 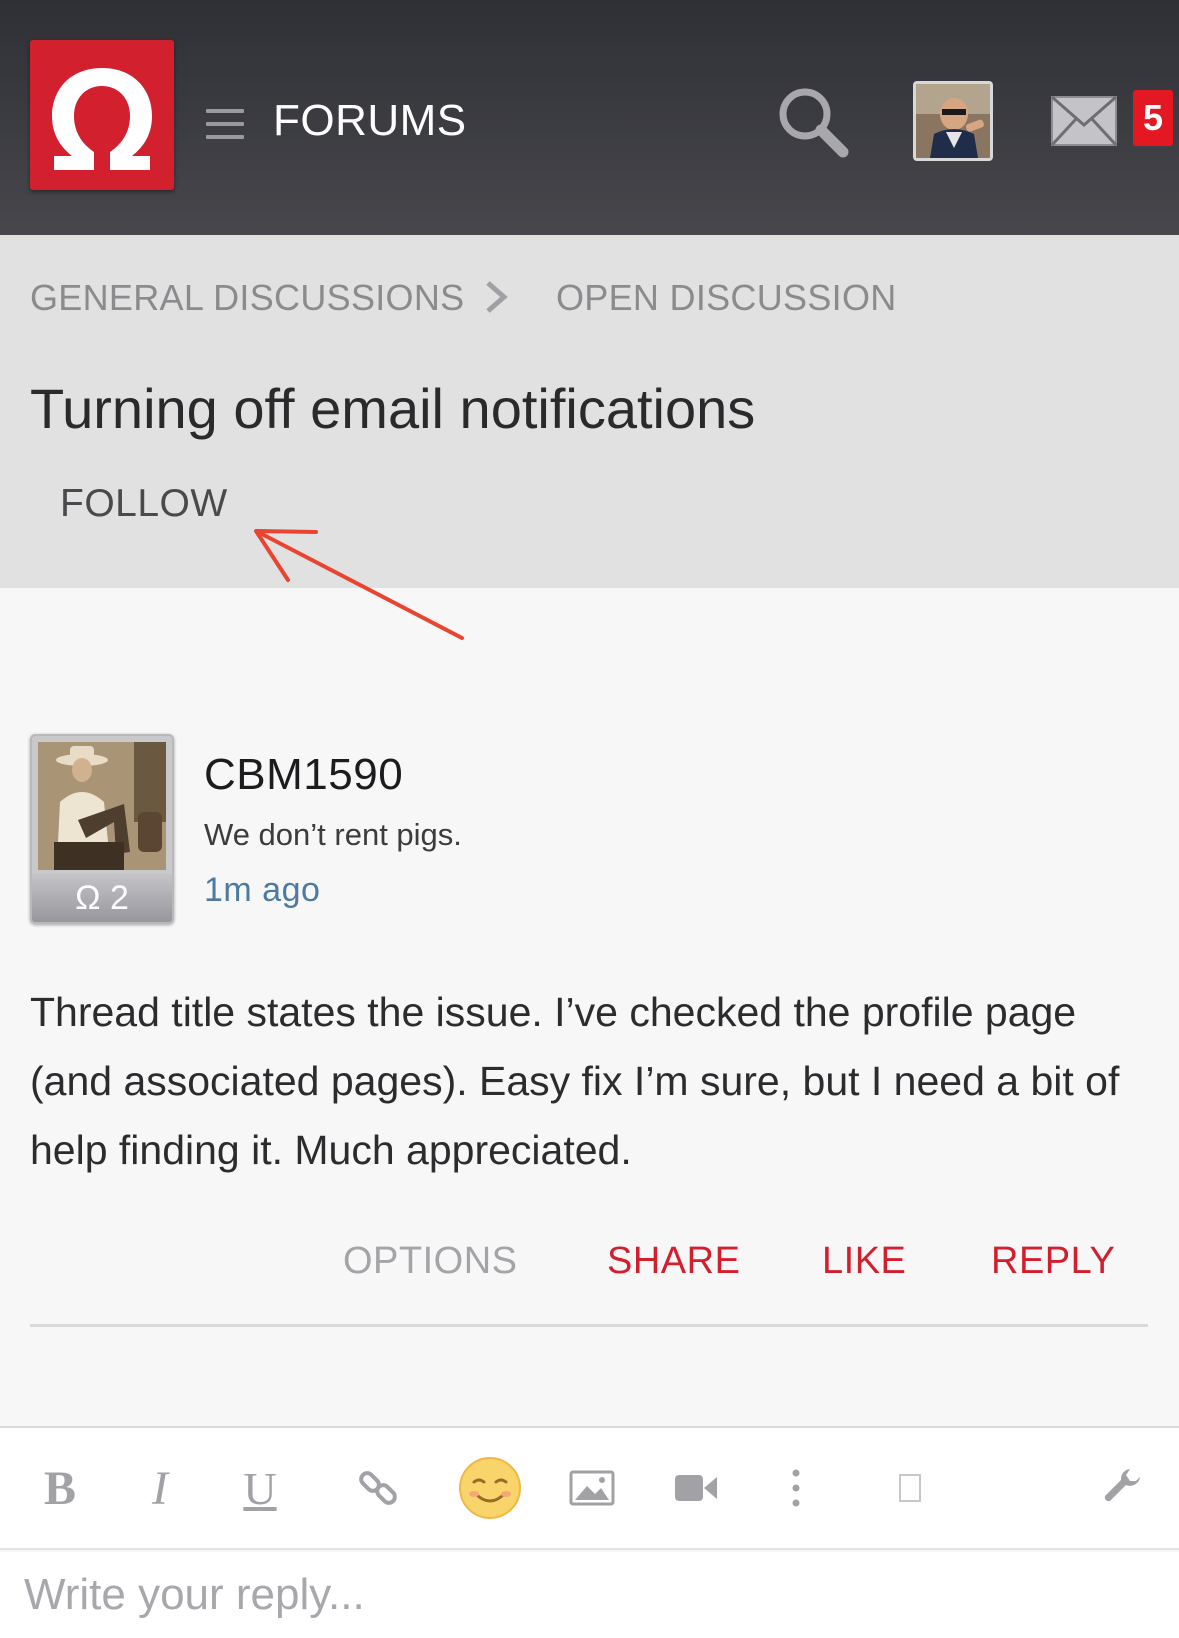 What do you see at coordinates (430, 1261) in the screenshot?
I see `options-button: OPTIONS` at bounding box center [430, 1261].